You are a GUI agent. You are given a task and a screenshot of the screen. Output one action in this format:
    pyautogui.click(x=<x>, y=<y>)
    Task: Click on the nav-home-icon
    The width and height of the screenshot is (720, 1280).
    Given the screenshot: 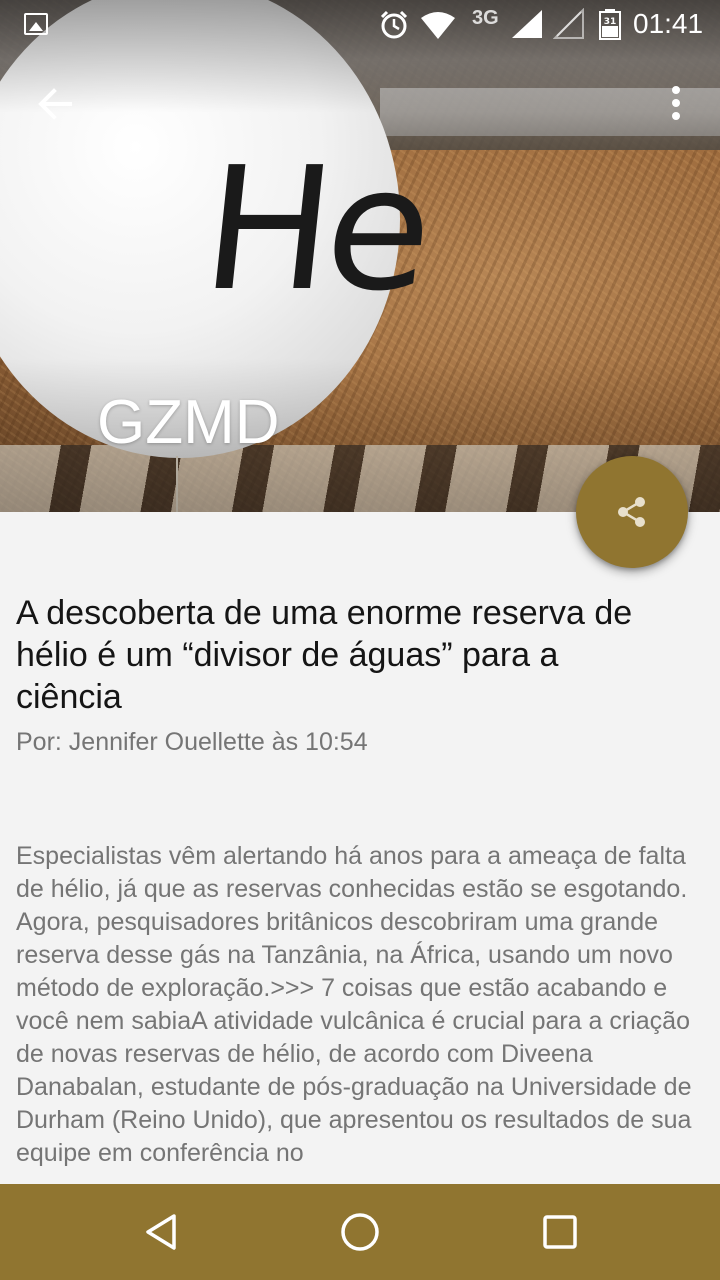 What is the action you would take?
    pyautogui.click(x=360, y=1232)
    